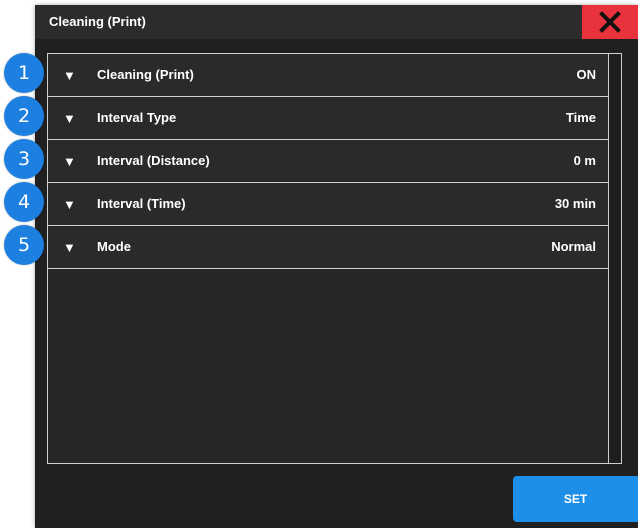 The width and height of the screenshot is (638, 528). What do you see at coordinates (328, 75) in the screenshot?
I see `setting-row-cleaning-print: ▼ Cleaning (Print) ON` at bounding box center [328, 75].